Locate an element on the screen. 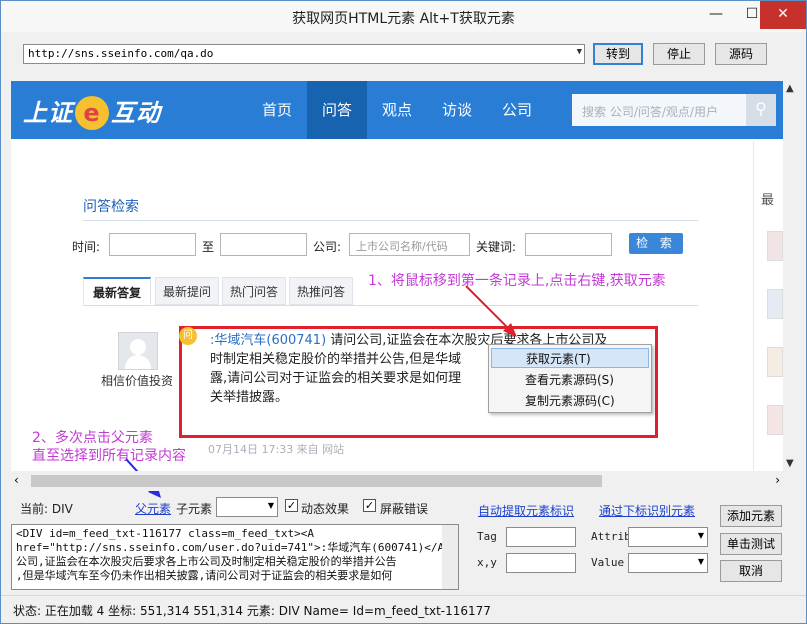 This screenshot has width=807, height=624. url-input: http://sns.sseinfo.com/qa.do ▼ is located at coordinates (304, 54).